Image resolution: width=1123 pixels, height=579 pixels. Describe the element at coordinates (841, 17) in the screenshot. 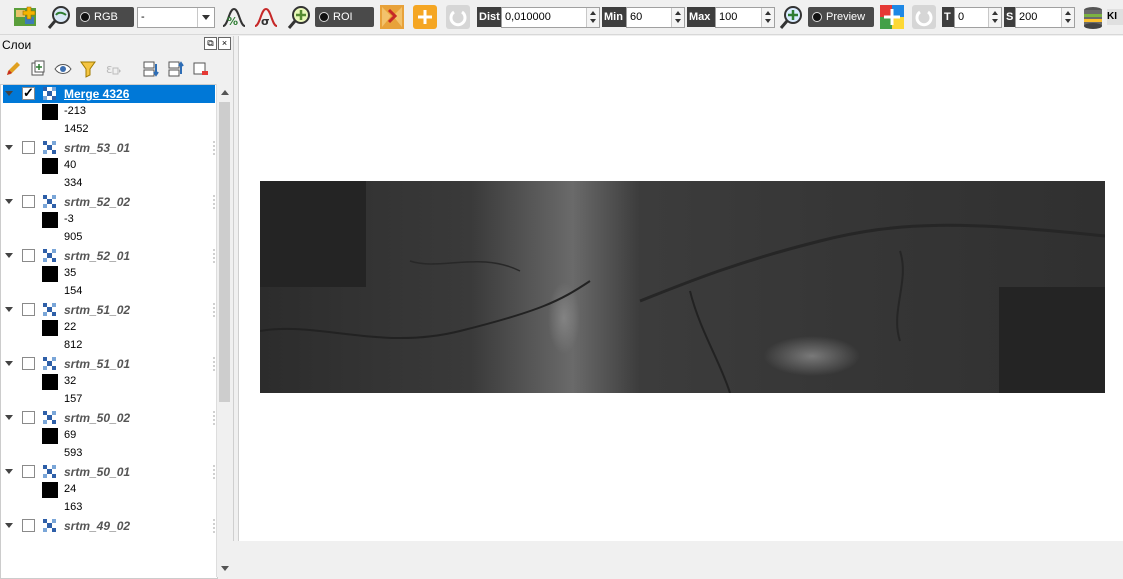

I see `preview-toggle: Preview` at that location.